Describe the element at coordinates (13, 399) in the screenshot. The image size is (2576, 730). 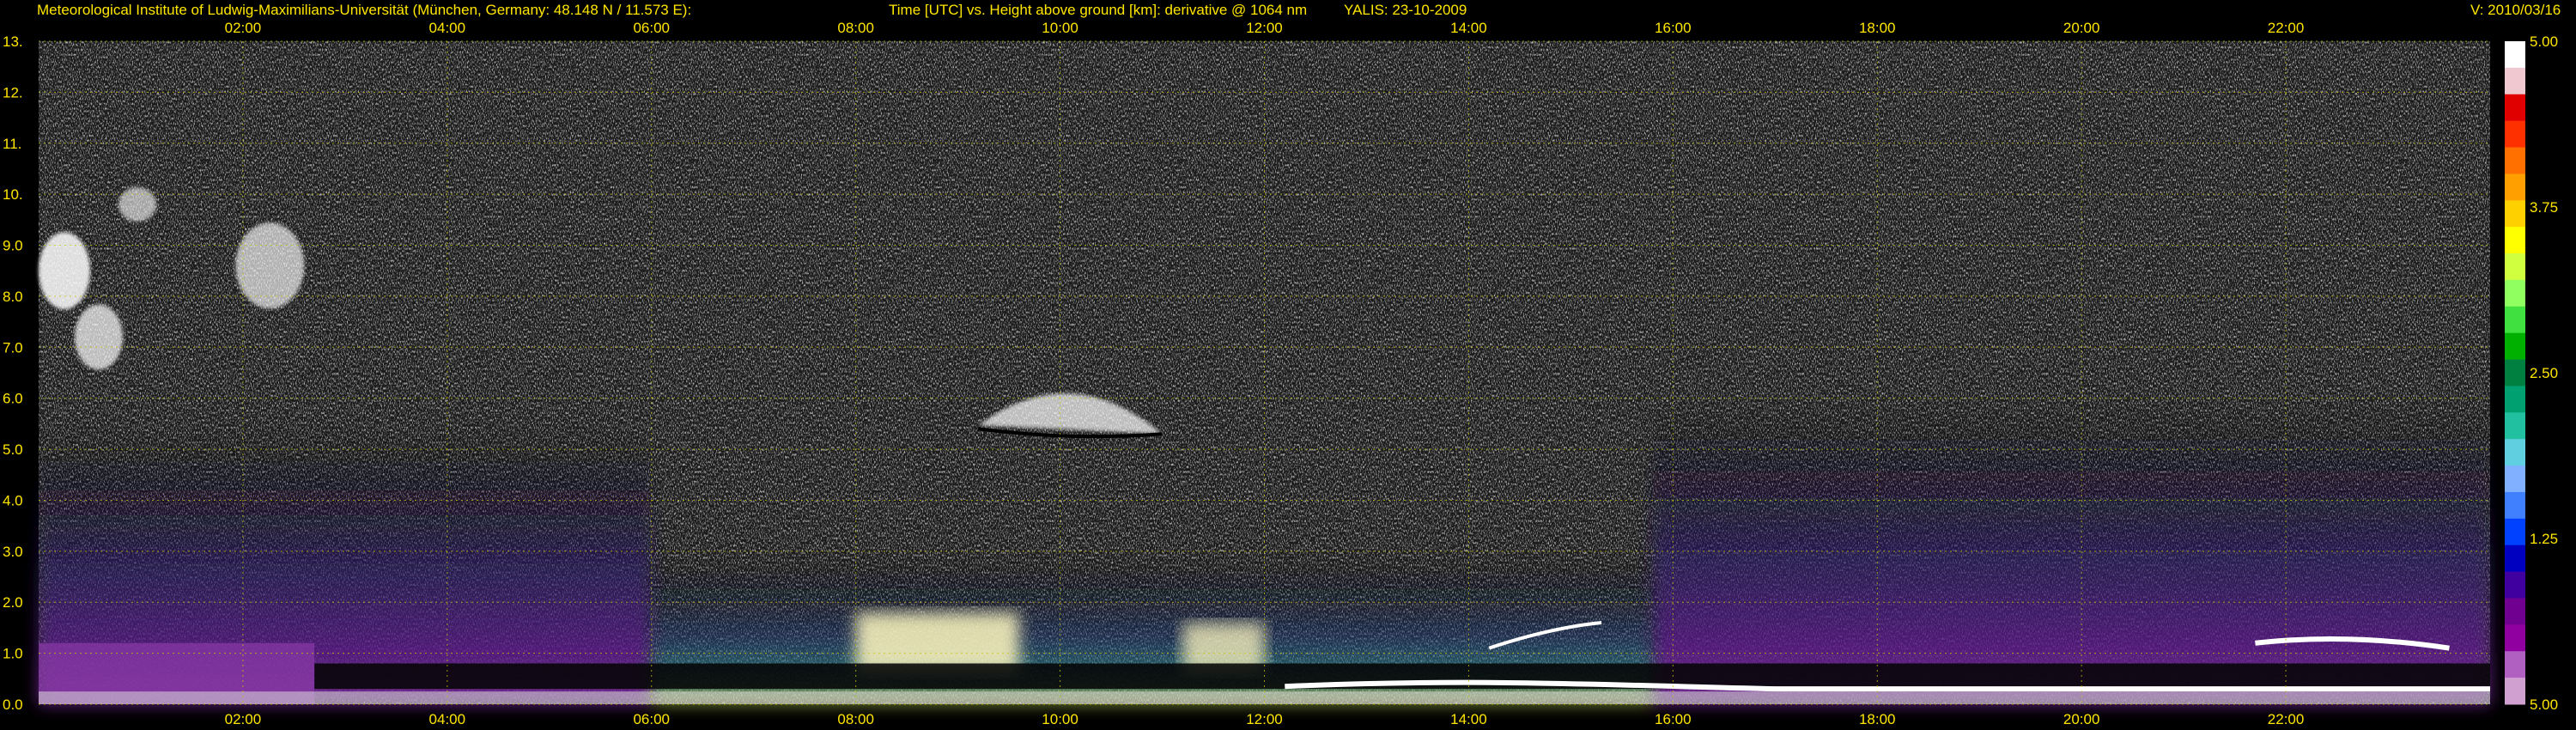
I see `y-tick-label: 6.0` at that location.